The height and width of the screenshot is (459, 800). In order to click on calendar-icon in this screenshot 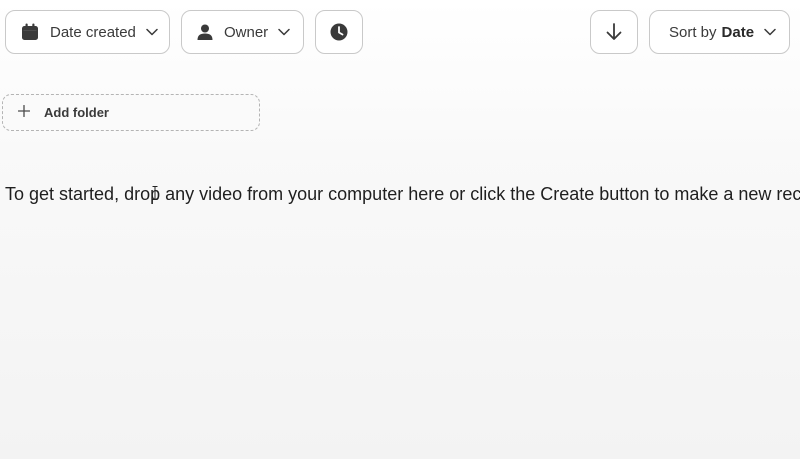, I will do `click(30, 32)`.